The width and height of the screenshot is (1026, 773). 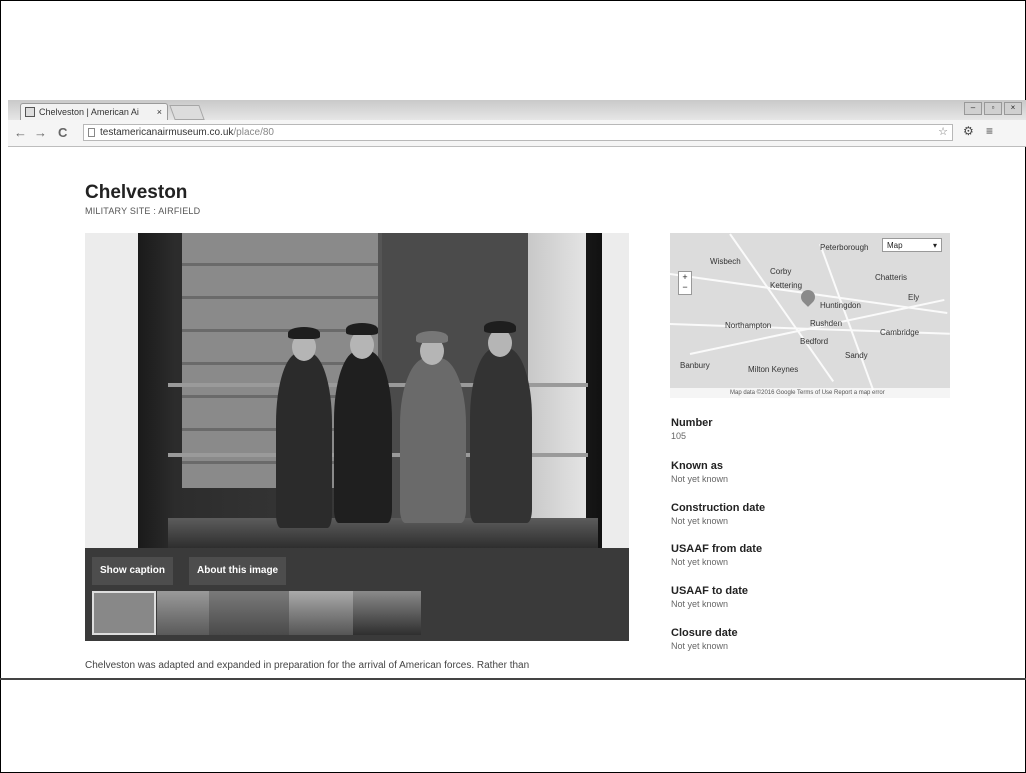 What do you see at coordinates (62, 133) in the screenshot?
I see `reload-button: C` at bounding box center [62, 133].